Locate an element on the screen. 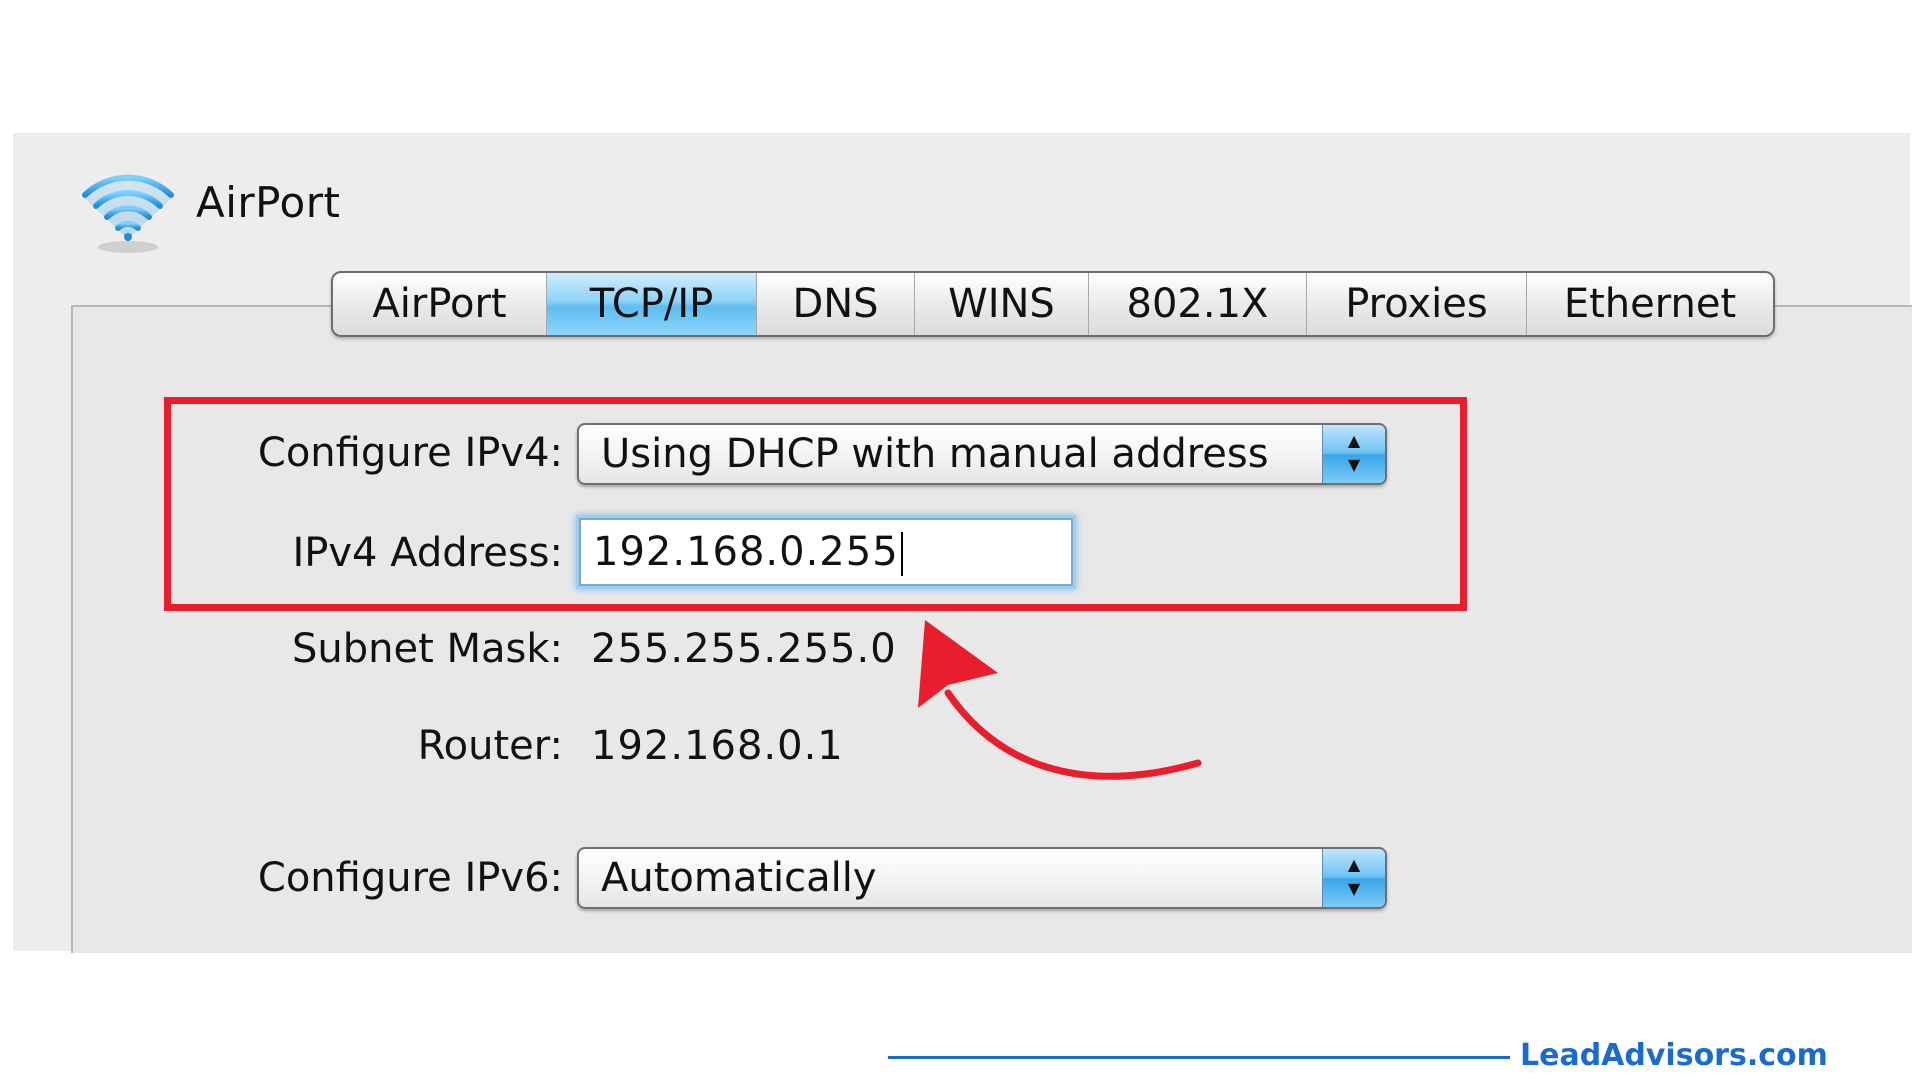 Image resolution: width=1920 pixels, height=1080 pixels. tab-ethernet: Ethernet is located at coordinates (1650, 304).